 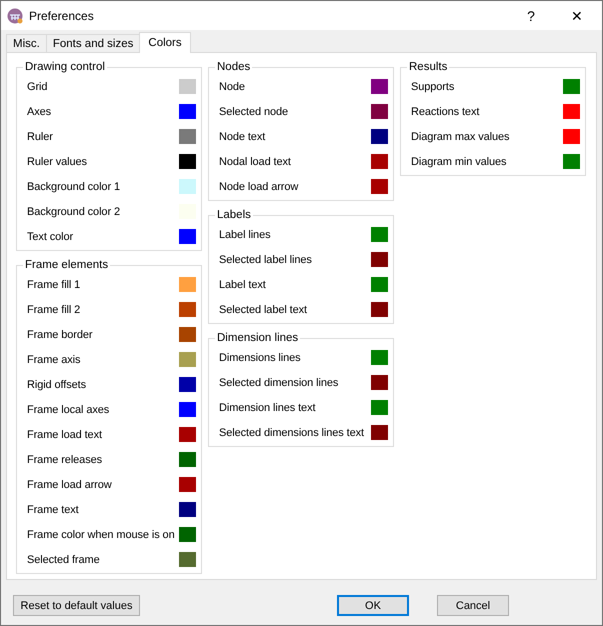 What do you see at coordinates (428, 67) in the screenshot?
I see `group-title: Results` at bounding box center [428, 67].